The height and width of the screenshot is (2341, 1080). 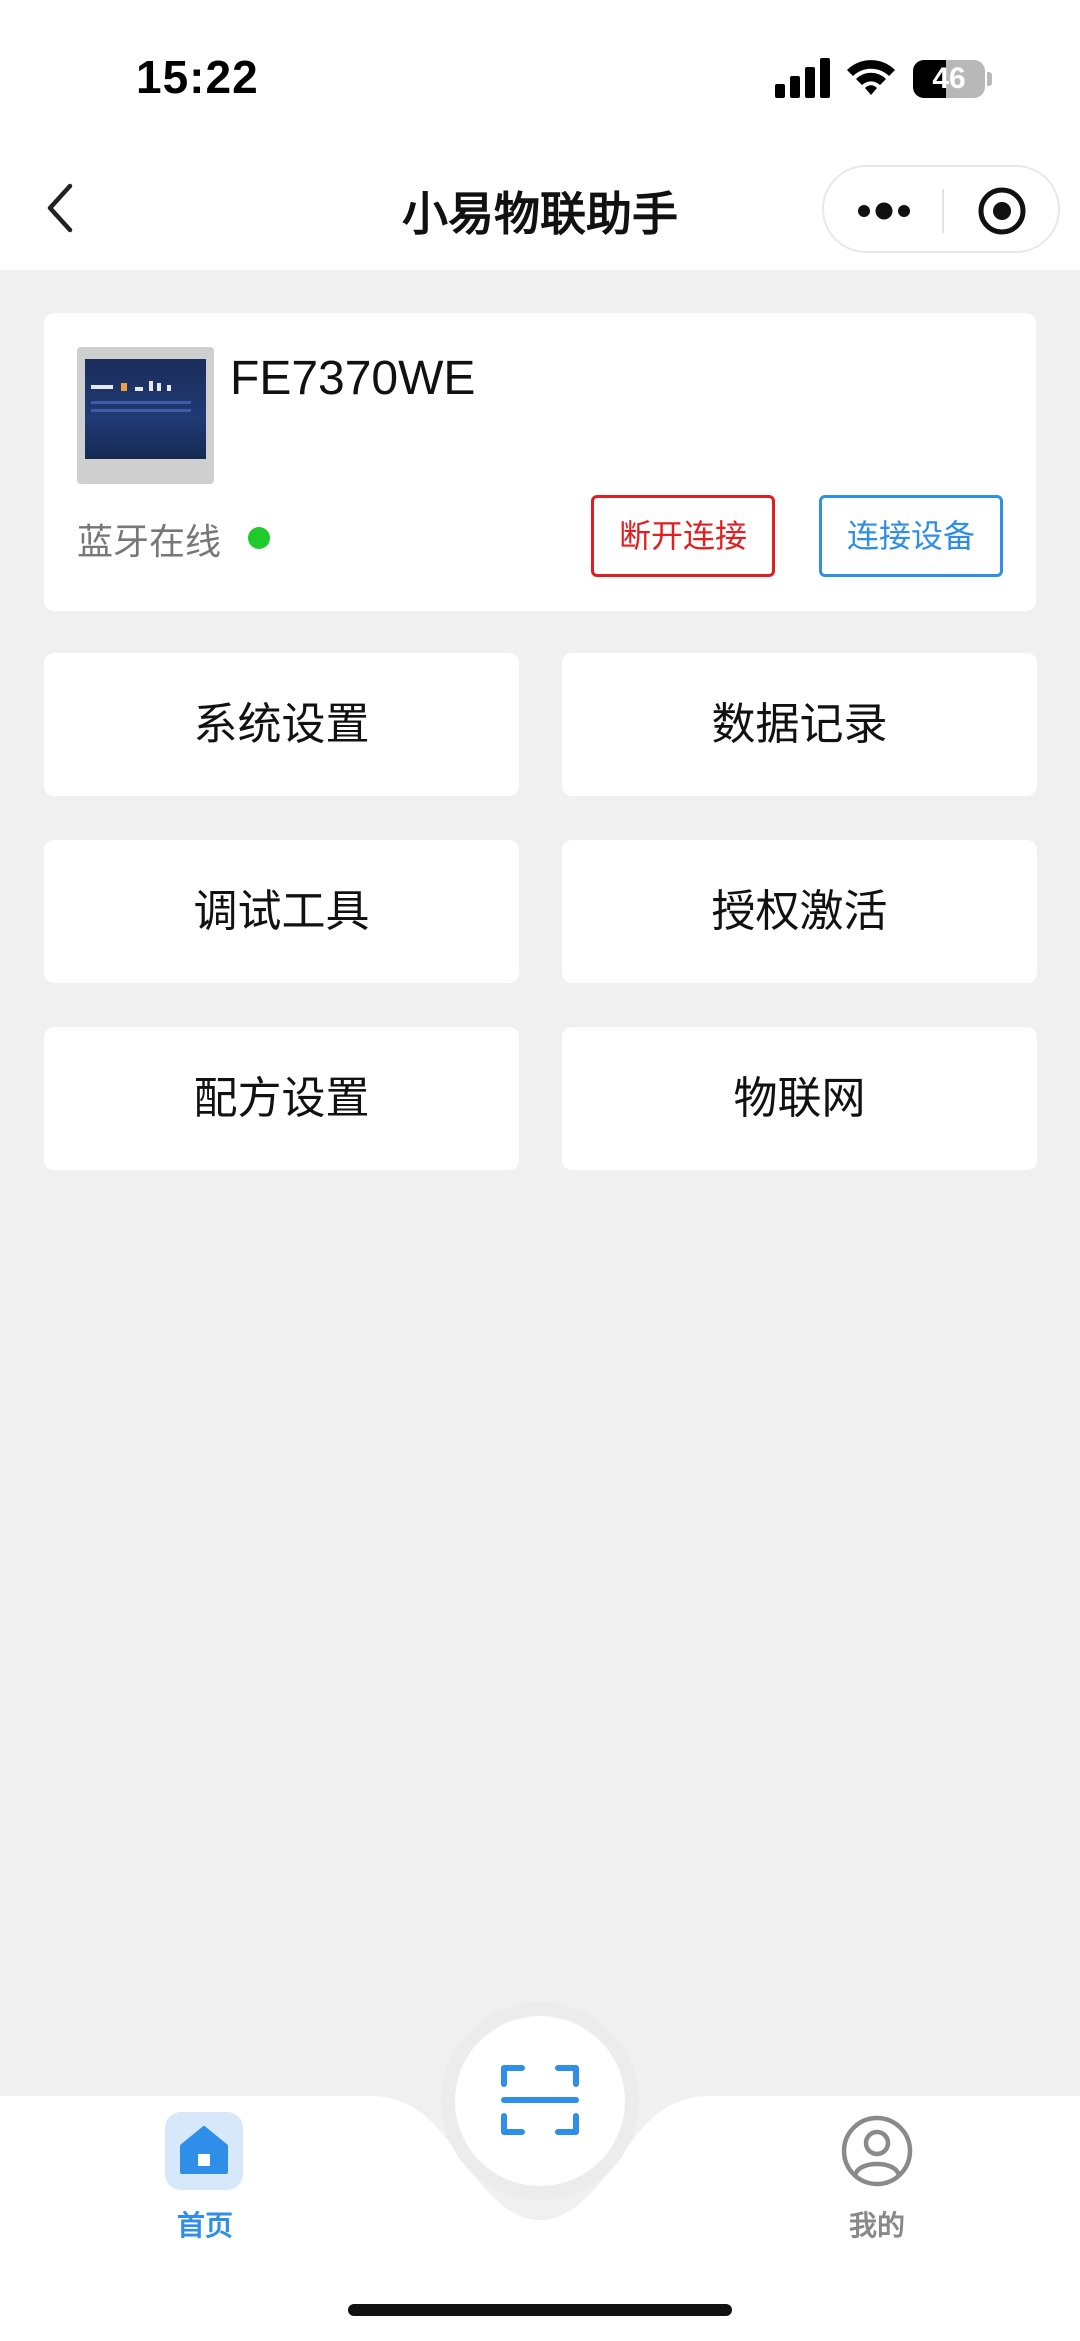 What do you see at coordinates (259, 538) in the screenshot?
I see `online-status-dot` at bounding box center [259, 538].